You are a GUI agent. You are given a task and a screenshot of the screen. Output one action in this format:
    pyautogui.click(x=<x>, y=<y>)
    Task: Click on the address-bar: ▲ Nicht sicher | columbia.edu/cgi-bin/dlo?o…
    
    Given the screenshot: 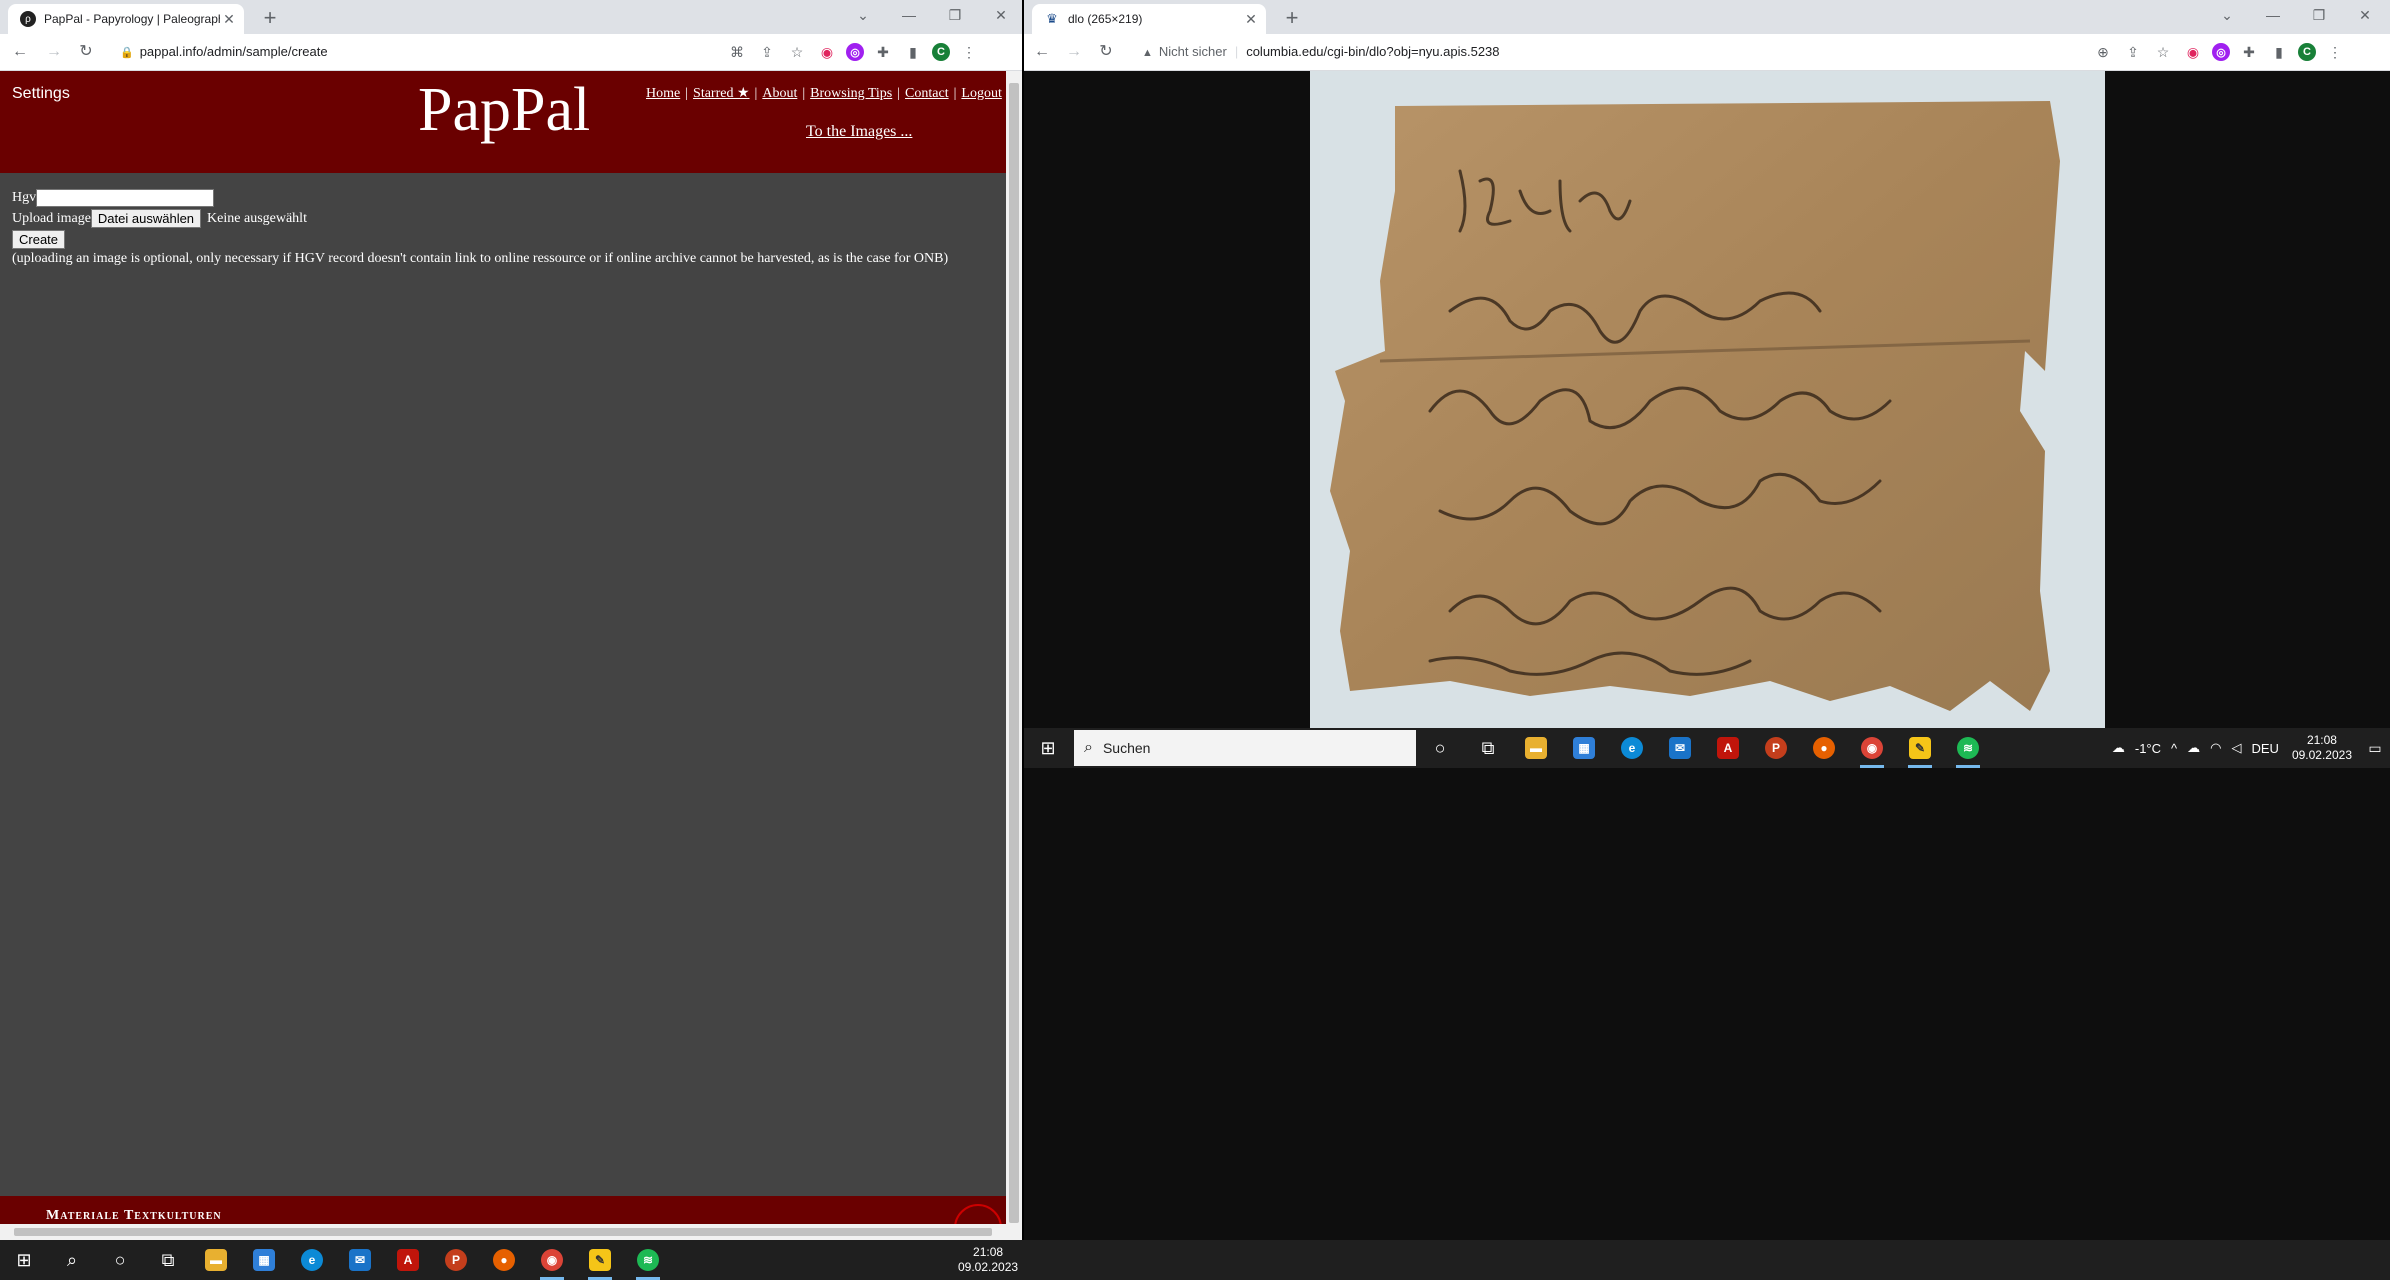 What is the action you would take?
    pyautogui.click(x=1321, y=52)
    